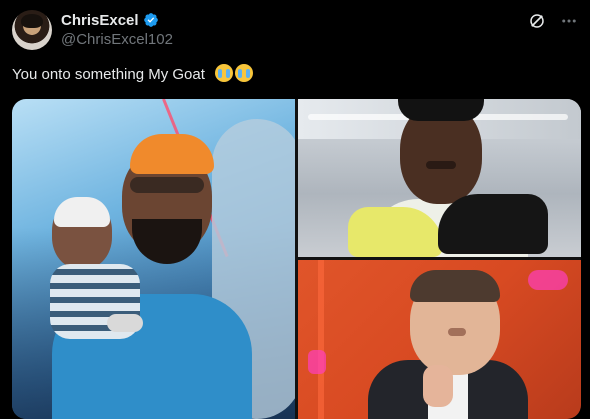 This screenshot has height=419, width=590. I want to click on handle: @ChrisExcel102, so click(117, 39).